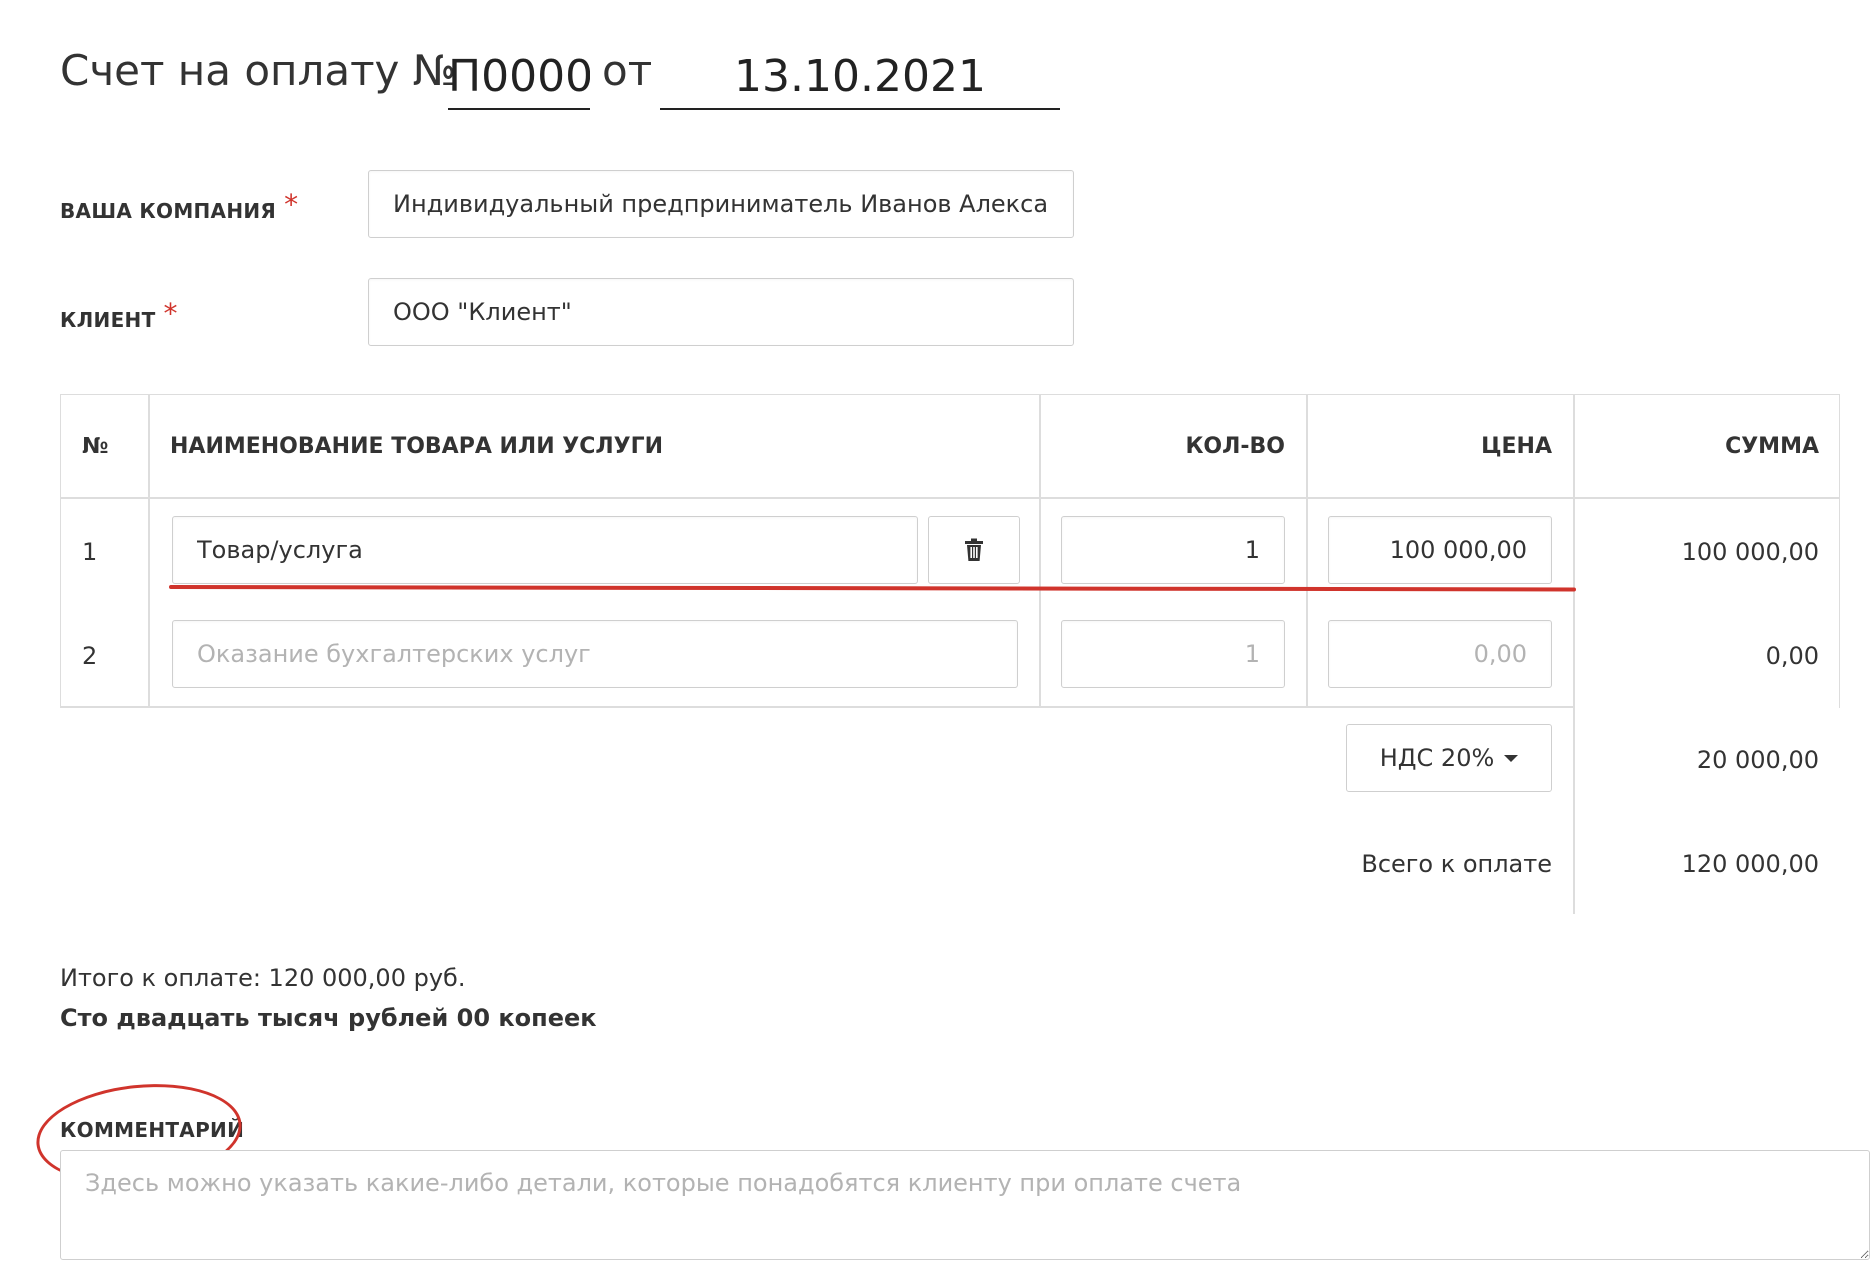  Describe the element at coordinates (1437, 758) in the screenshot. I see `vat-dropdown-label: НДС 20%` at that location.